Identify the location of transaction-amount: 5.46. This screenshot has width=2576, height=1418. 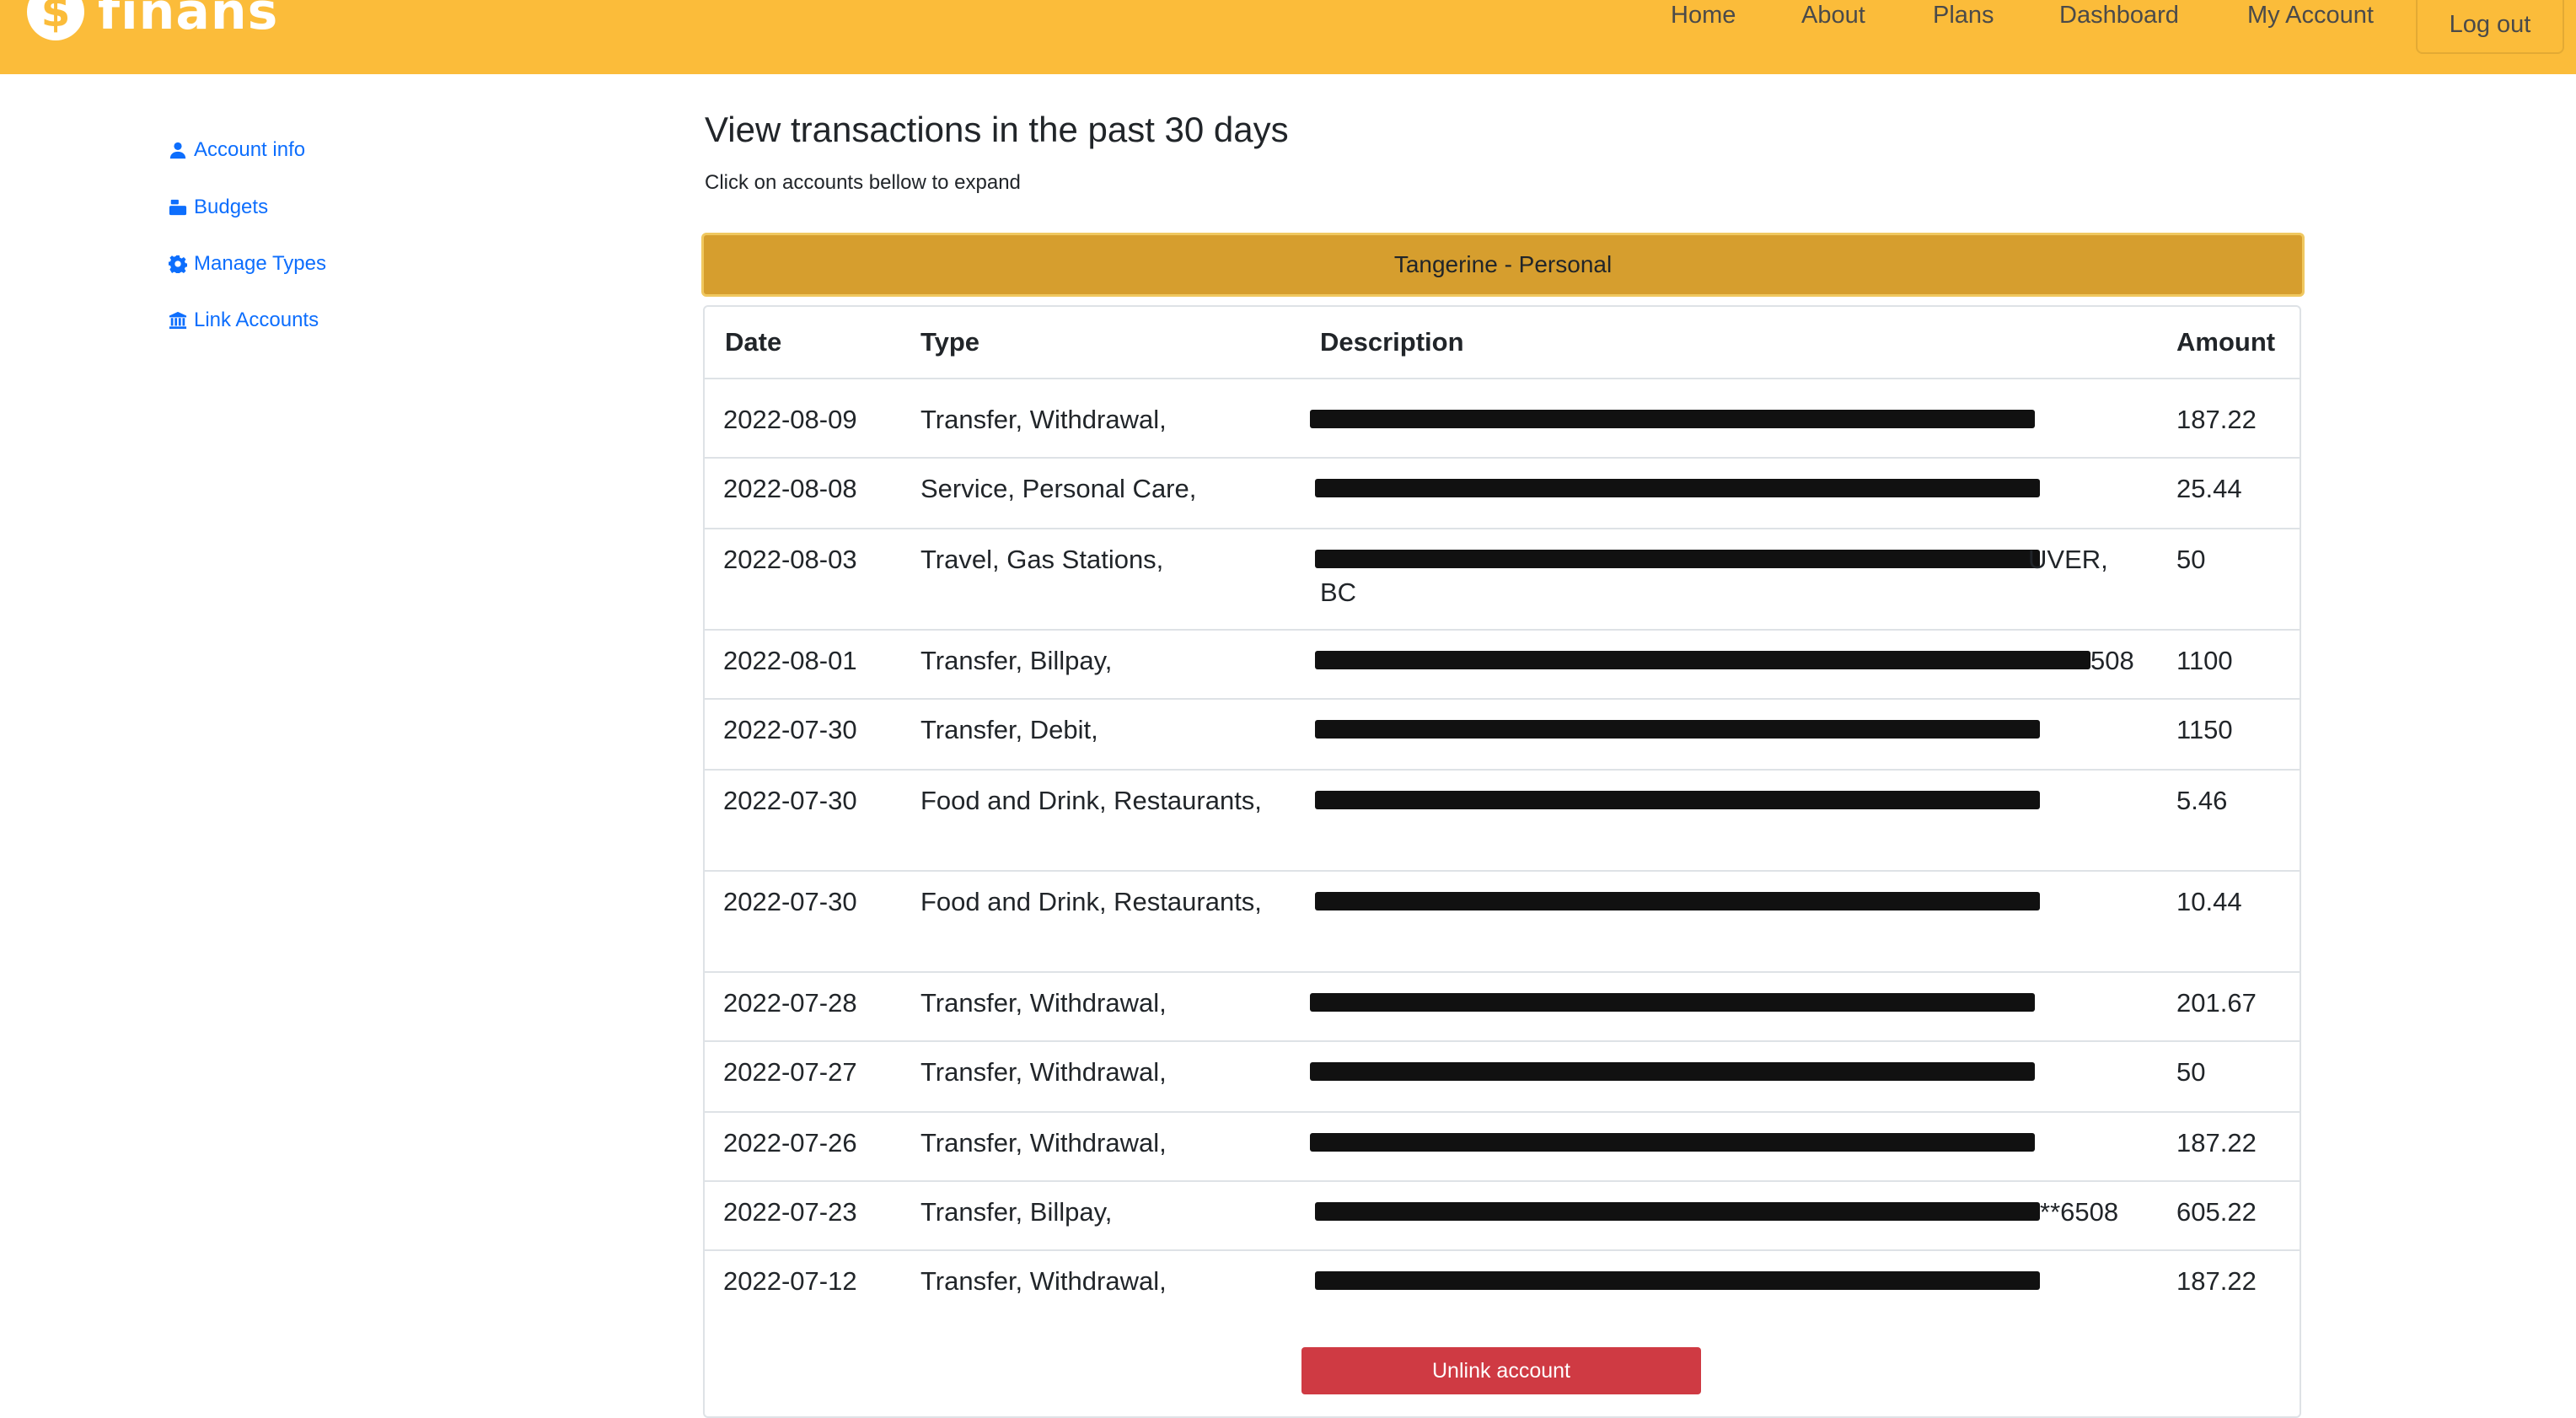
(2202, 800).